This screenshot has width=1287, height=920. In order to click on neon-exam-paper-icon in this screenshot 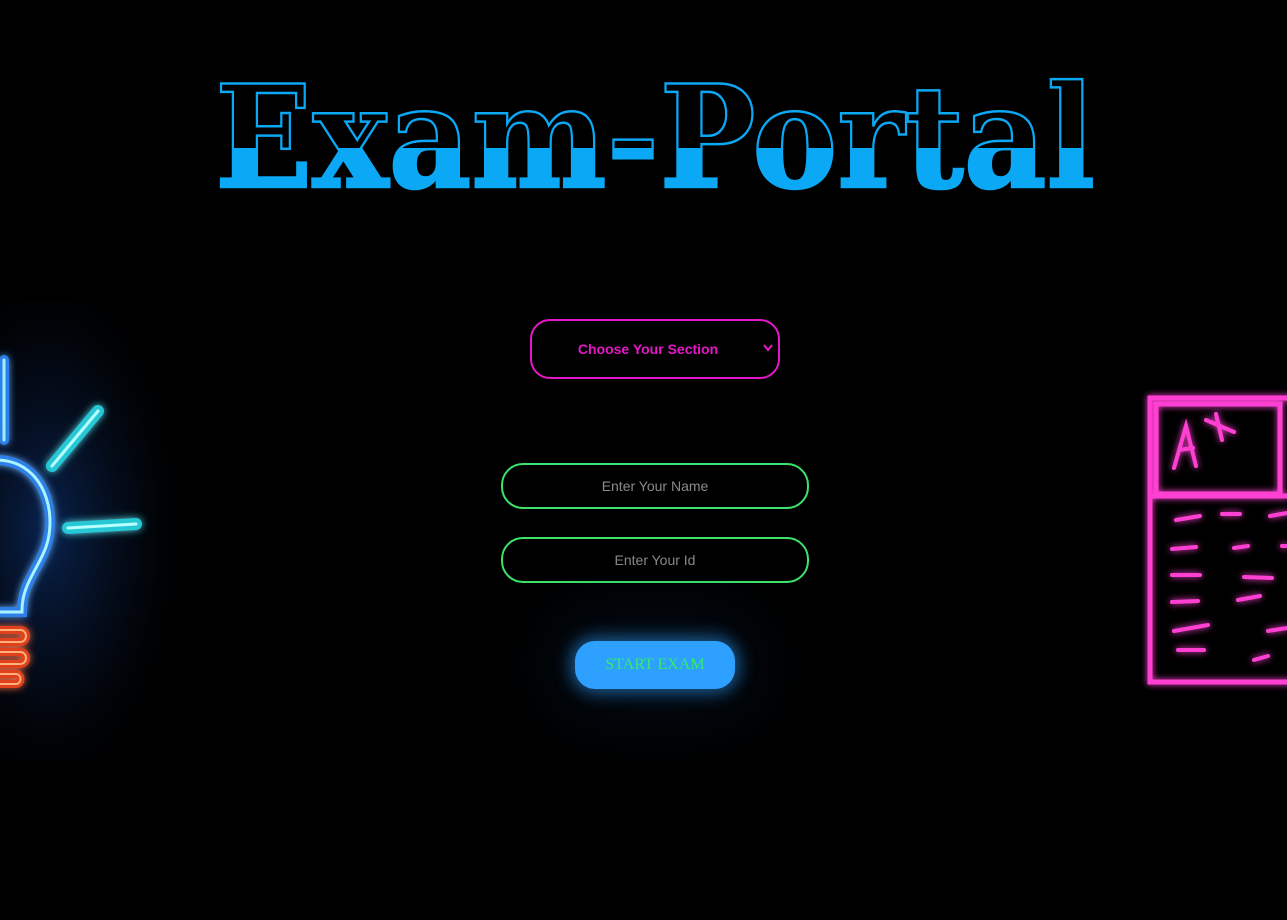, I will do `click(1217, 540)`.